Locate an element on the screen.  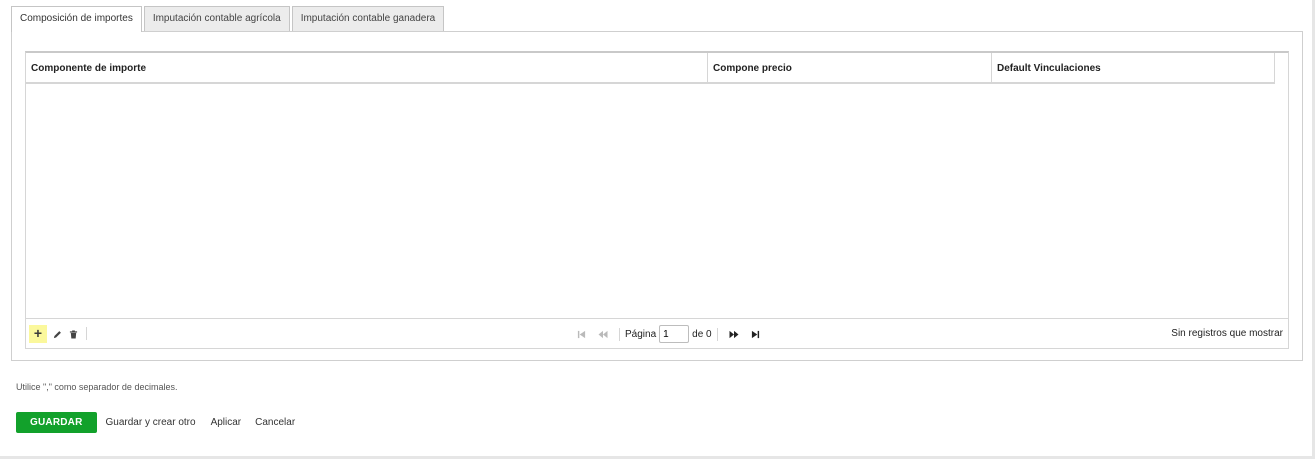
decimal-separator-hint: Utilice "," como separador de decimales. is located at coordinates (97, 387).